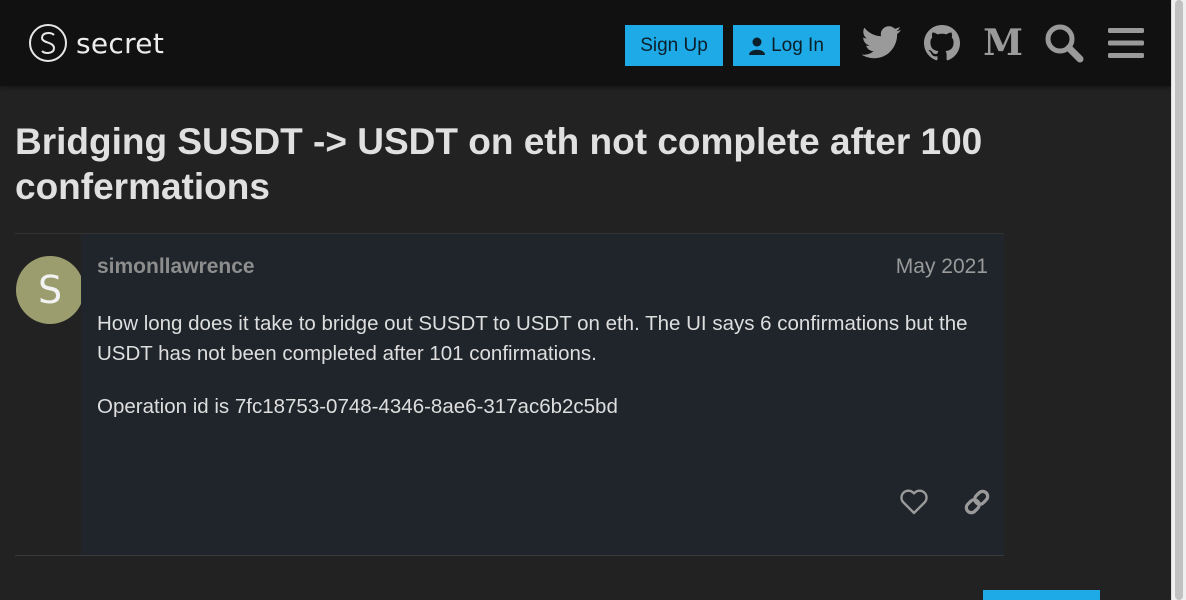 Image resolution: width=1186 pixels, height=600 pixels. Describe the element at coordinates (942, 267) in the screenshot. I see `post-date: May 2021` at that location.